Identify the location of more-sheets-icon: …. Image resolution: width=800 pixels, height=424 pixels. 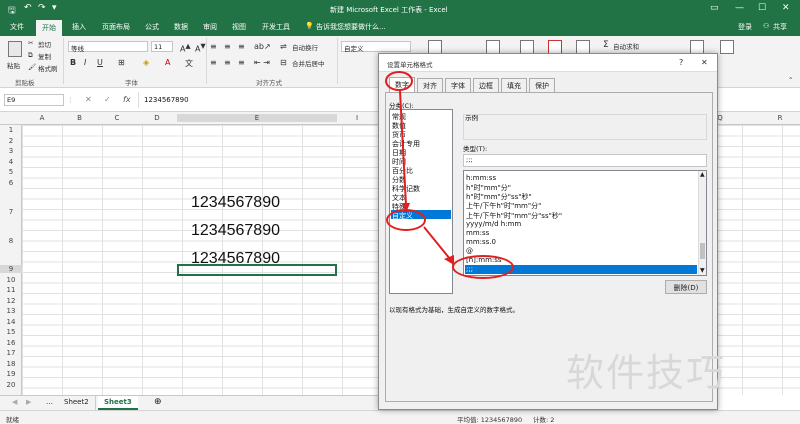
(49, 403).